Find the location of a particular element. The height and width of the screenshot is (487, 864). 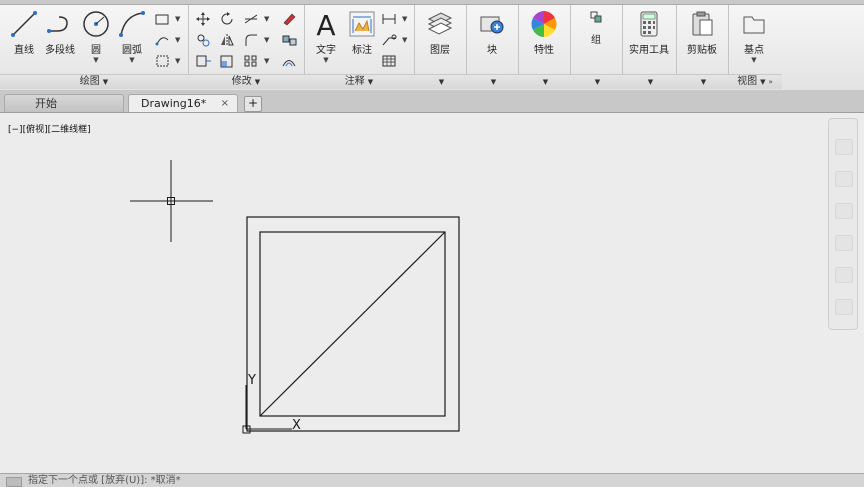

array-button is located at coordinates (252, 62).